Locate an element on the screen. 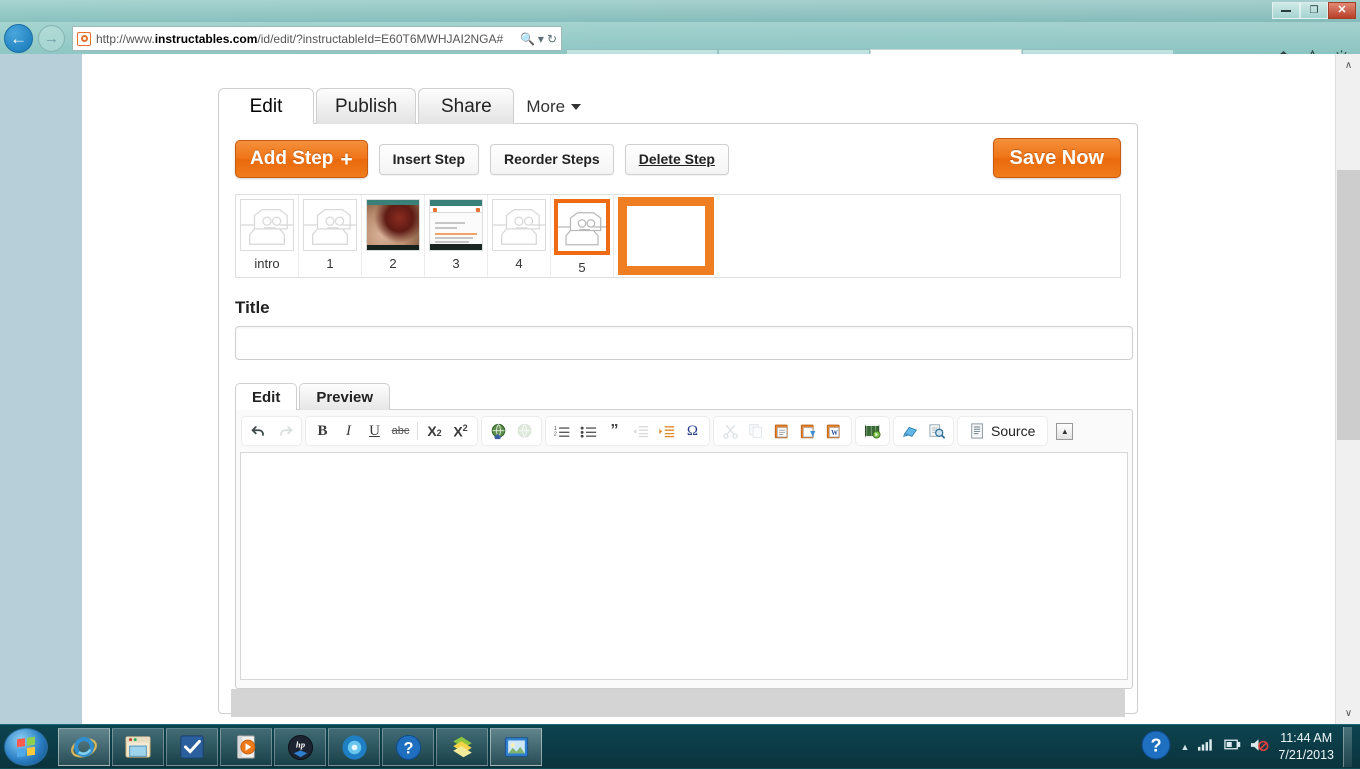 Image resolution: width=1360 pixels, height=769 pixels. reorder-steps-button: Reorder Steps is located at coordinates (552, 159).